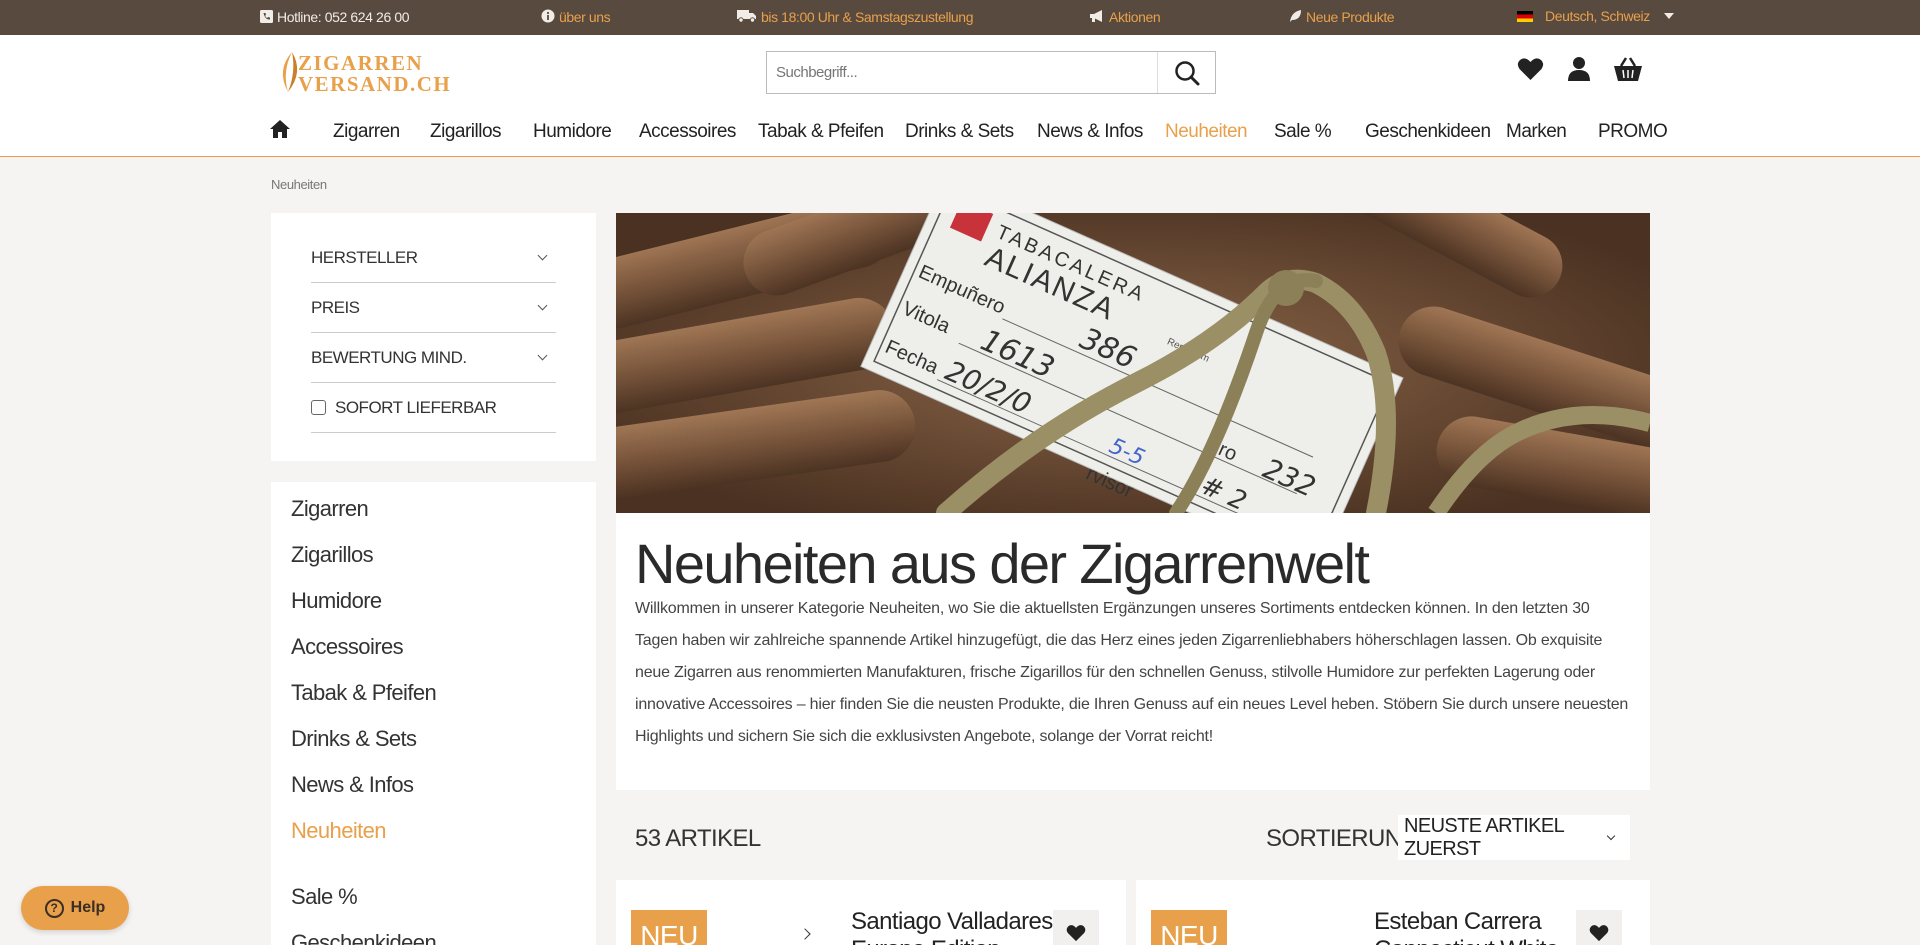  I want to click on category-item-humidore: Humidore, so click(336, 601).